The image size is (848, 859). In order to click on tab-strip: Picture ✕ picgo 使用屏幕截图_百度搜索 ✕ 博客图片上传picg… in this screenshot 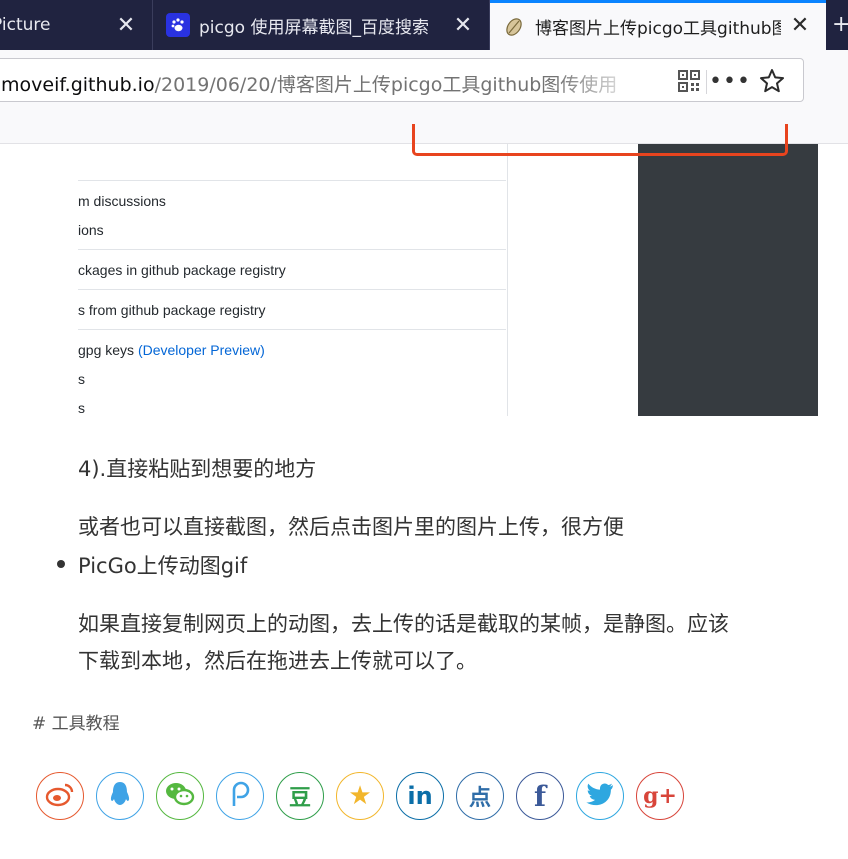, I will do `click(424, 25)`.